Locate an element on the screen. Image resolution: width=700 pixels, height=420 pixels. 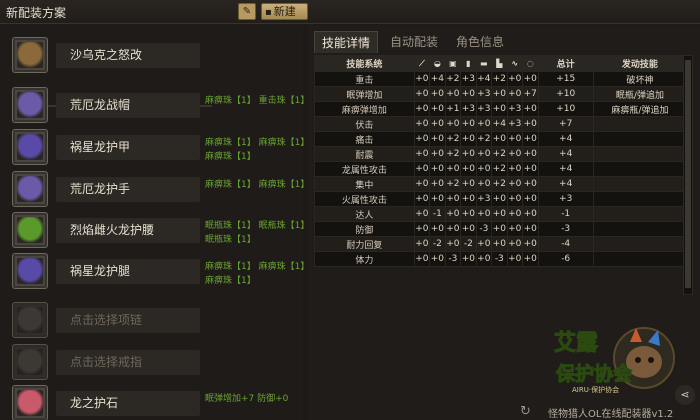
equipment-name: 龙之护石 is located at coordinates (128, 403).